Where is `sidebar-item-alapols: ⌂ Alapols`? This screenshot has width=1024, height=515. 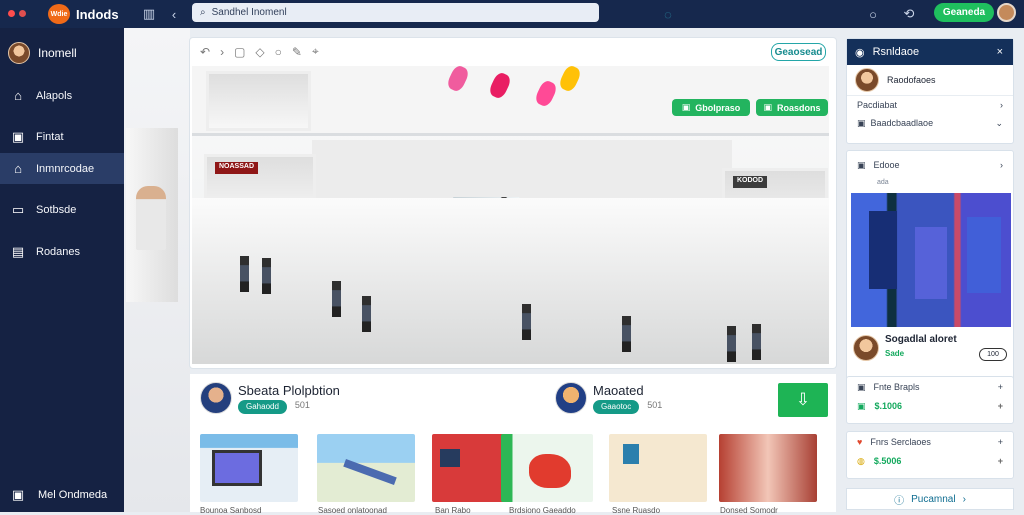
sidebar-item-alapols: ⌂ Alapols is located at coordinates (62, 95).